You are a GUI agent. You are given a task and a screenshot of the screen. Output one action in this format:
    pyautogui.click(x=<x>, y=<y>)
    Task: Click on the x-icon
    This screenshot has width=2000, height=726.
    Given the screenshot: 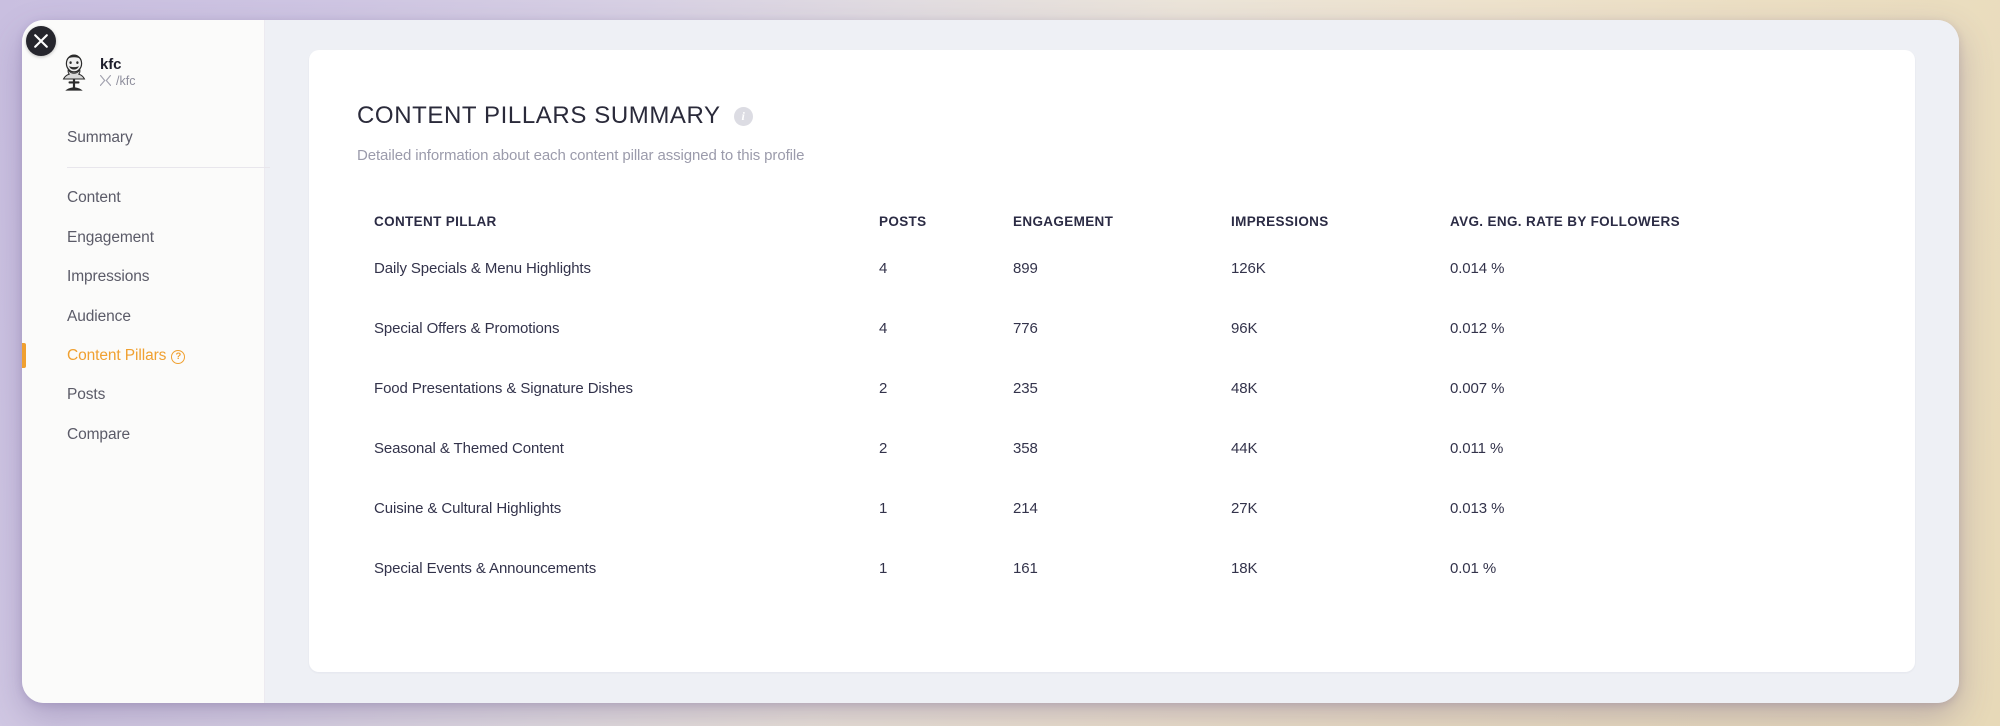 What is the action you would take?
    pyautogui.click(x=105, y=82)
    